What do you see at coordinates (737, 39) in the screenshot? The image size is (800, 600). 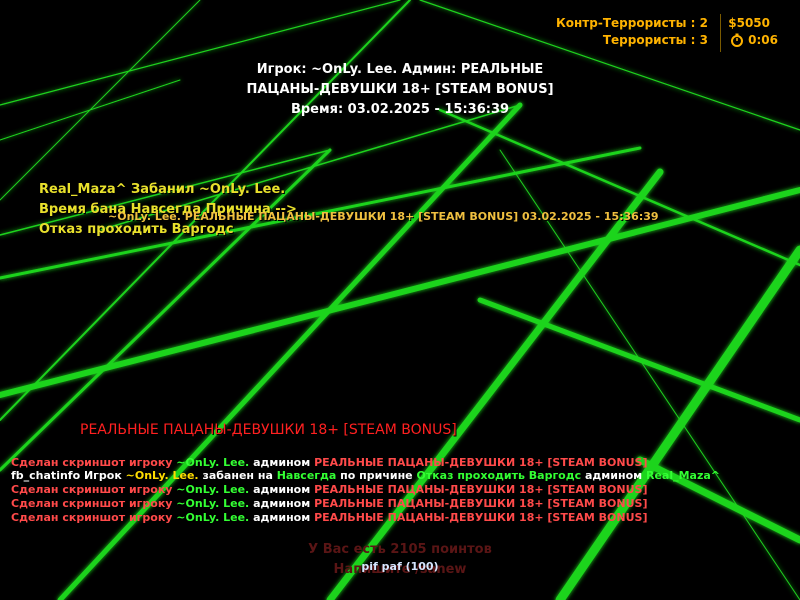 I see `stopwatch-icon` at bounding box center [737, 39].